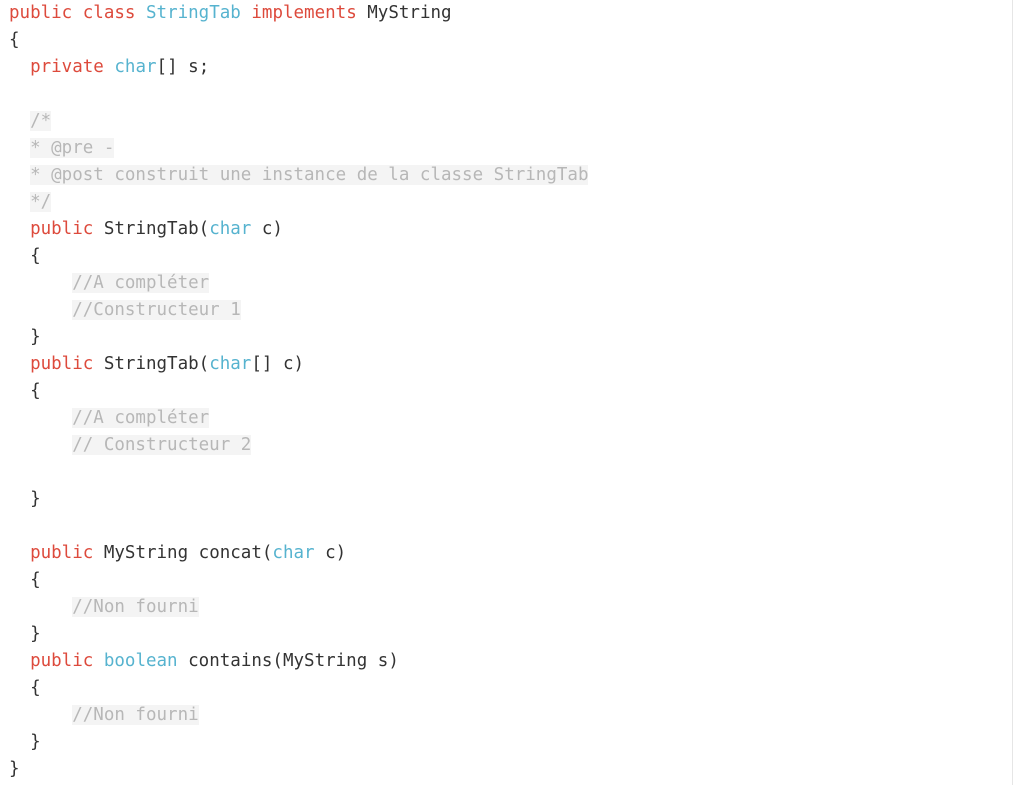 This screenshot has width=1013, height=785. I want to click on class-name: StringTab, so click(193, 13).